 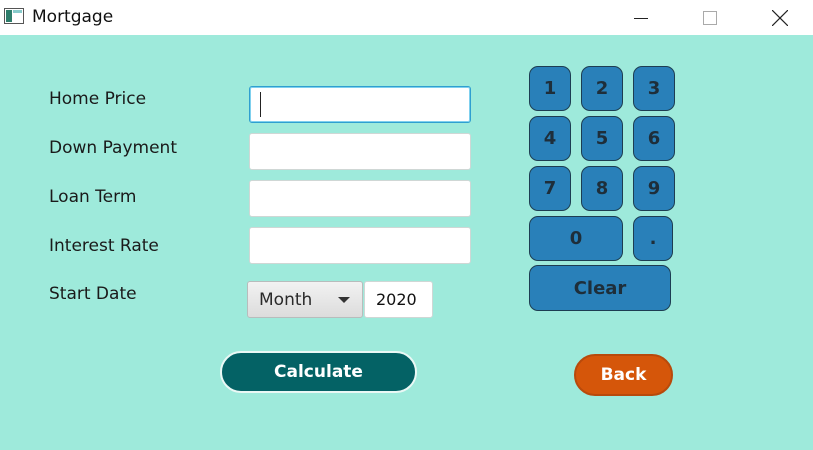 What do you see at coordinates (550, 188) in the screenshot?
I see `key-7-button: 7` at bounding box center [550, 188].